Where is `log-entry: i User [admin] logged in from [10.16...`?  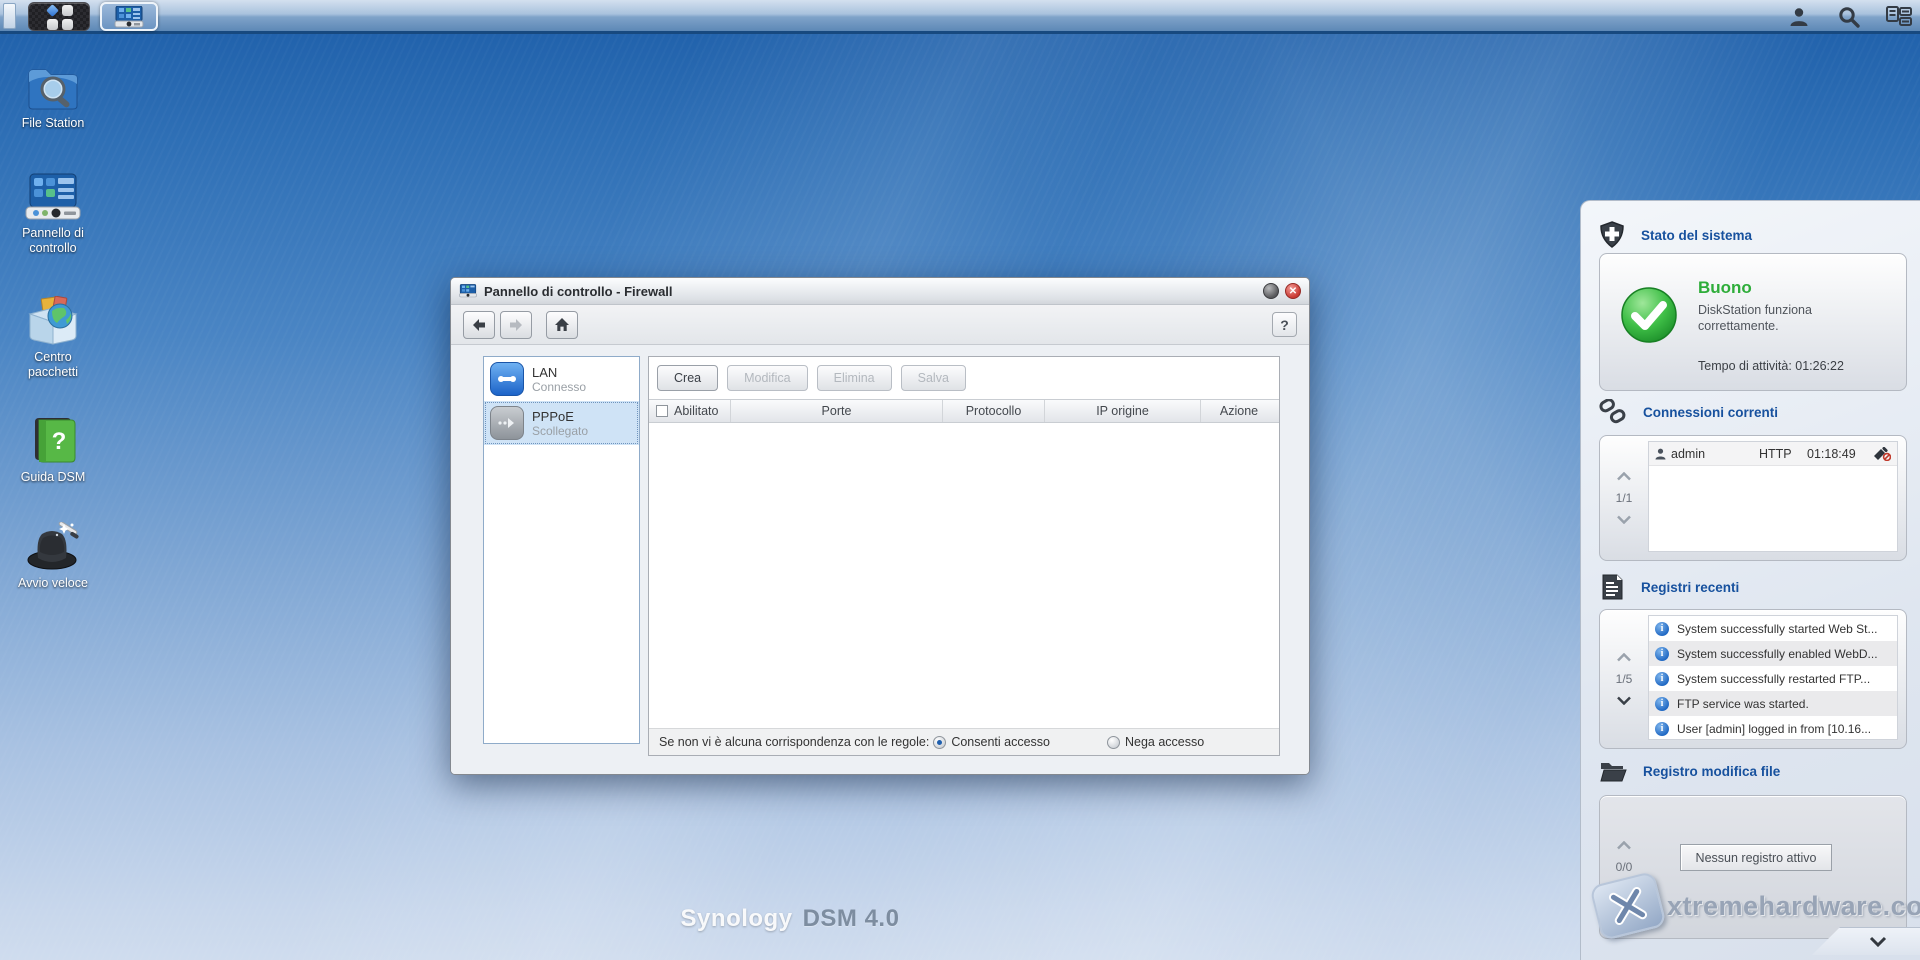
log-entry: i User [admin] logged in from [10.16... is located at coordinates (1773, 728).